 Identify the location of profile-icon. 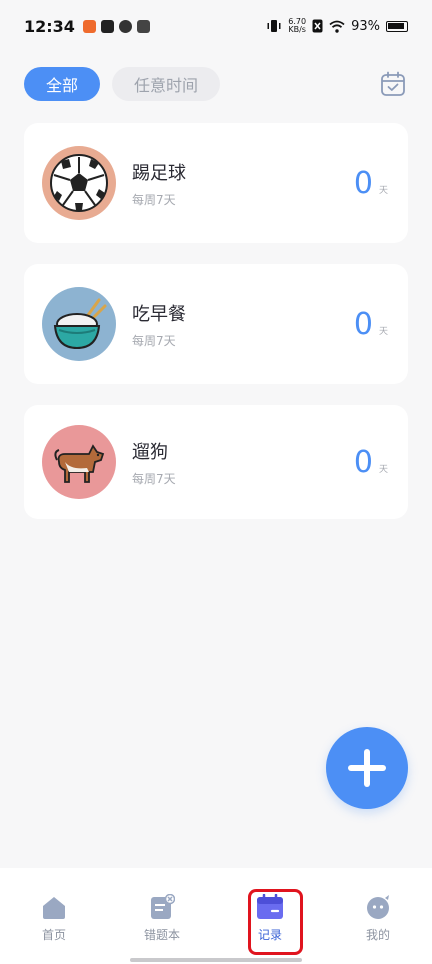
(378, 907).